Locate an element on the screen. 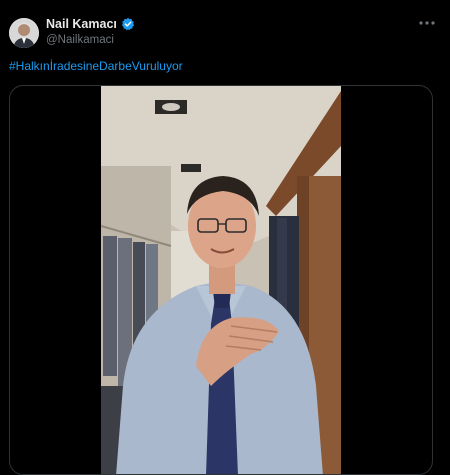 This screenshot has width=450, height=475. hashtag-link: #HalkınİradesineDarbeVuruluyor is located at coordinates (96, 66).